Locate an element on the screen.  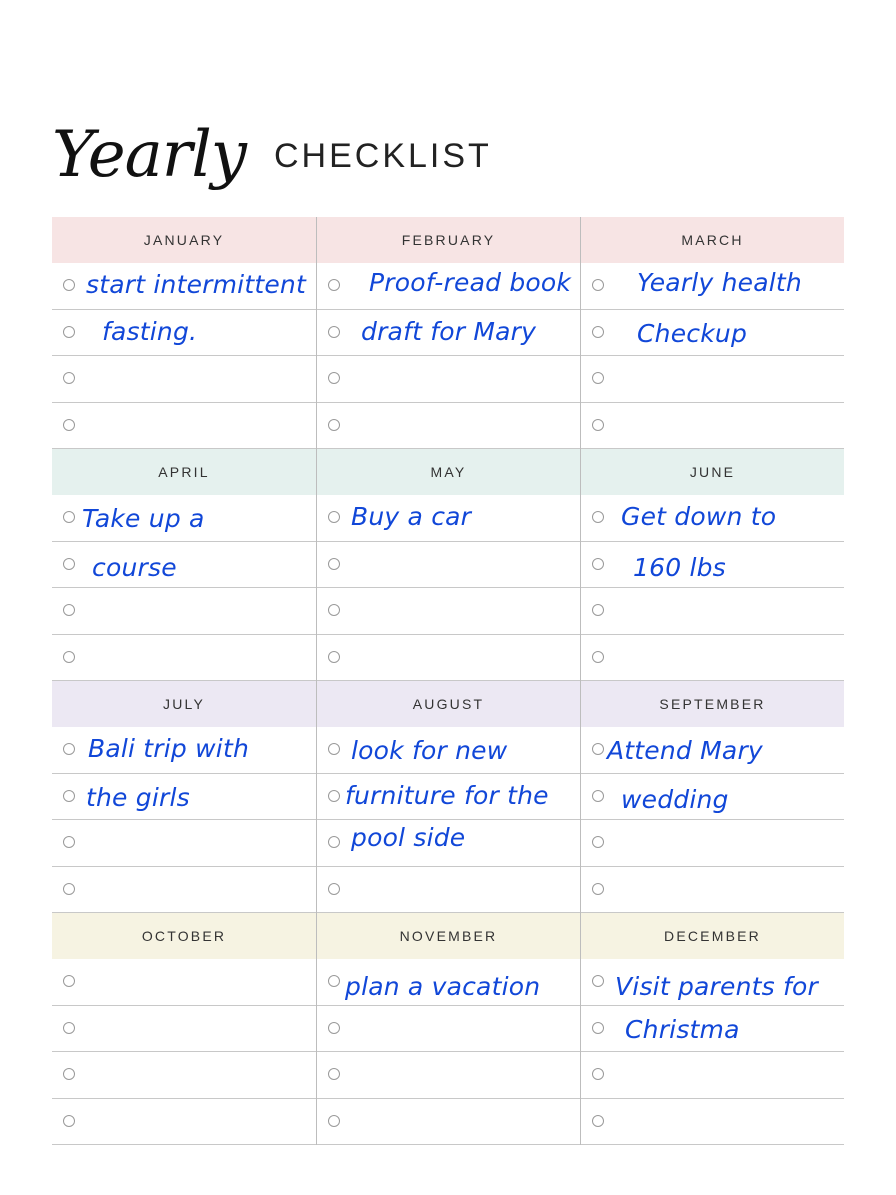
checklist-row: start intermittent is located at coordinates (184, 286).